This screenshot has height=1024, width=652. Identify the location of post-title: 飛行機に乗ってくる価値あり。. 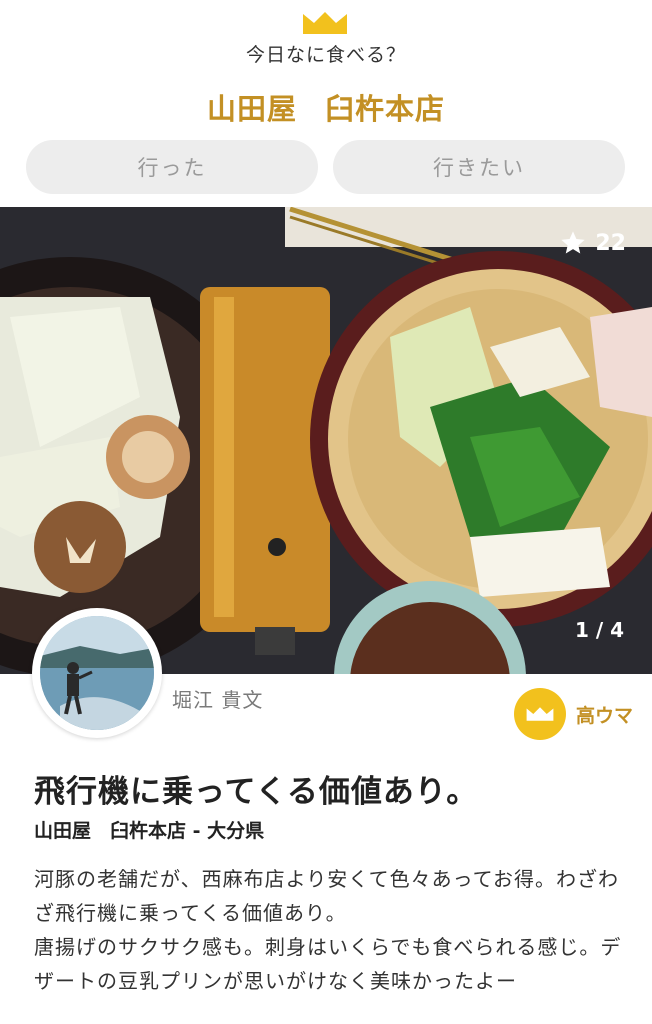
(256, 792).